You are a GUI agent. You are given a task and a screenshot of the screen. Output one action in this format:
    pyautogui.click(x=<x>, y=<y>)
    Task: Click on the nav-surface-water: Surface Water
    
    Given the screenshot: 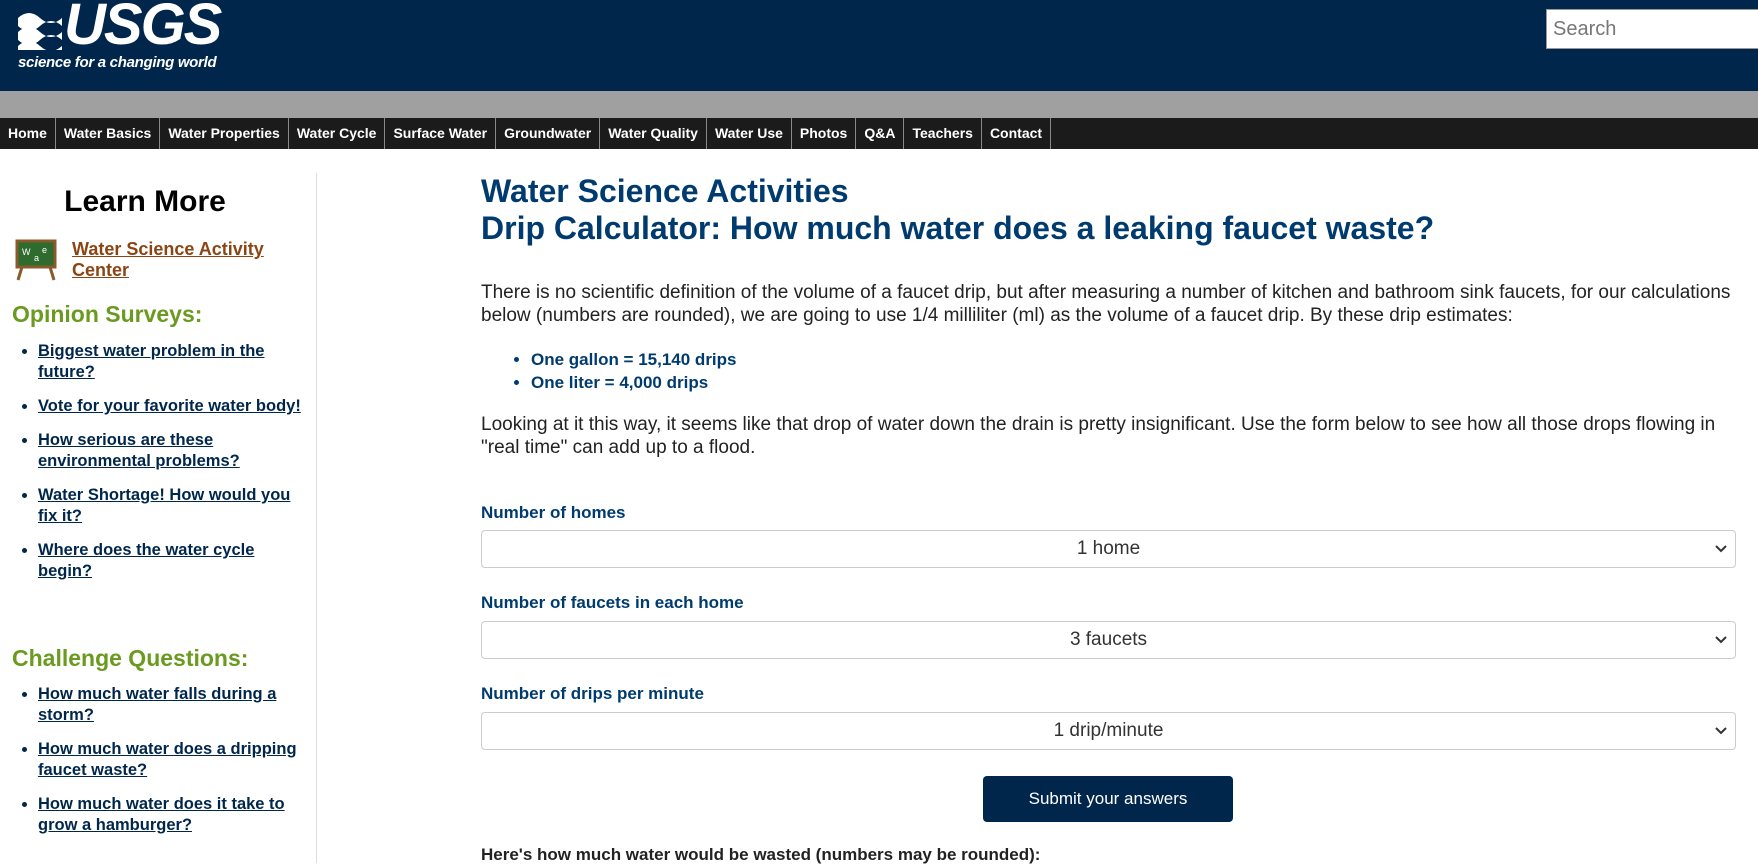 What is the action you would take?
    pyautogui.click(x=441, y=133)
    